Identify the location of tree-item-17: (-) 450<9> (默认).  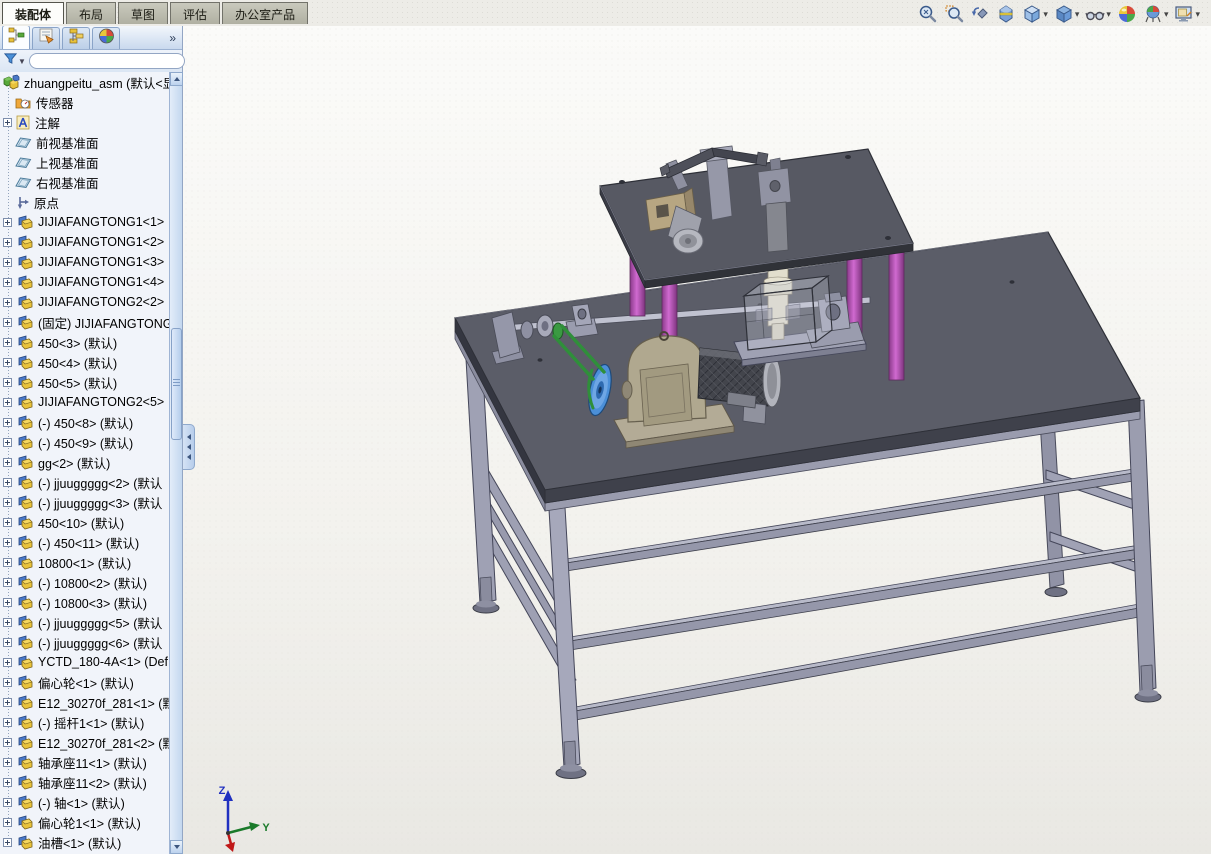
(85, 442).